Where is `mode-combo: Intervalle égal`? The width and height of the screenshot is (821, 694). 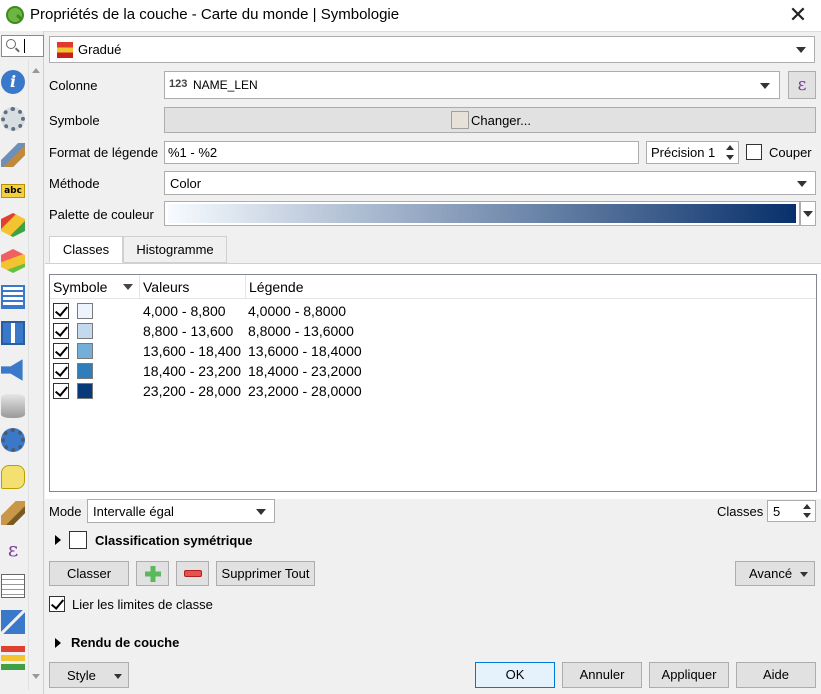
mode-combo: Intervalle égal is located at coordinates (181, 511).